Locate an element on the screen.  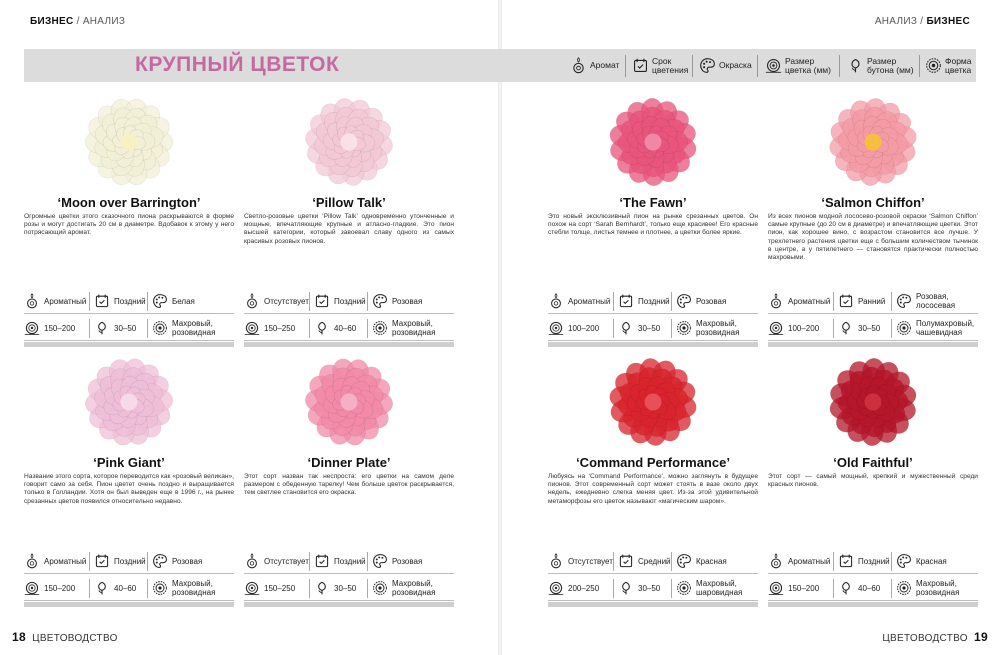
attribute-row-bottom: 150–250 30–50 Махровый, розовидная is located at coordinates (349, 588).